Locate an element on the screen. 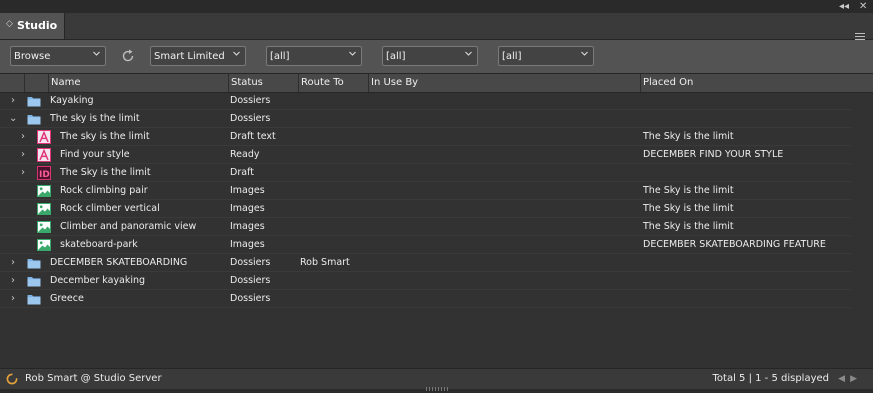 This screenshot has height=393, width=873. tab-chevron-icon: ◇ is located at coordinates (9, 24).